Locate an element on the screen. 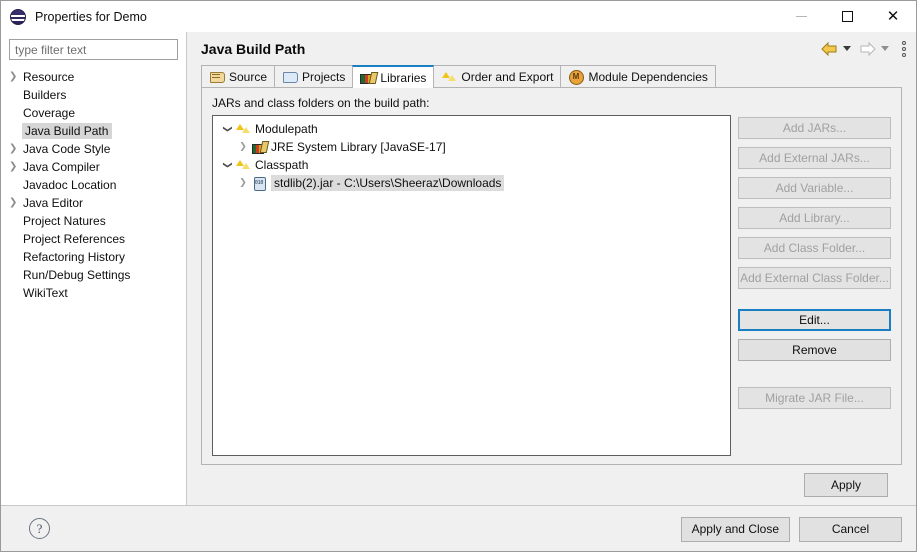 The height and width of the screenshot is (552, 917). order-export-icon is located at coordinates (449, 76).